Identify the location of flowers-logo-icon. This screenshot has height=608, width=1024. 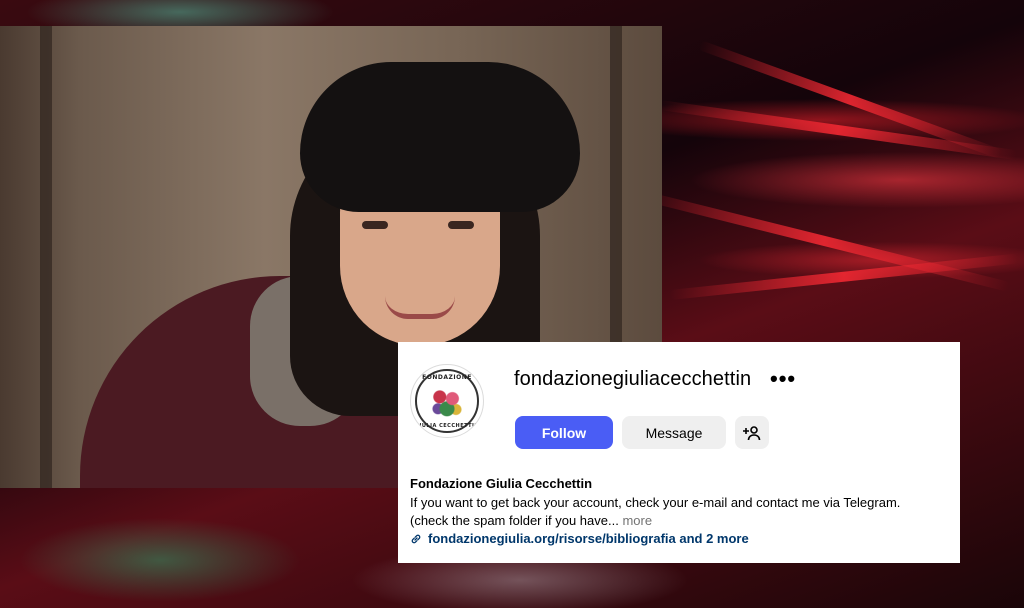
(447, 402).